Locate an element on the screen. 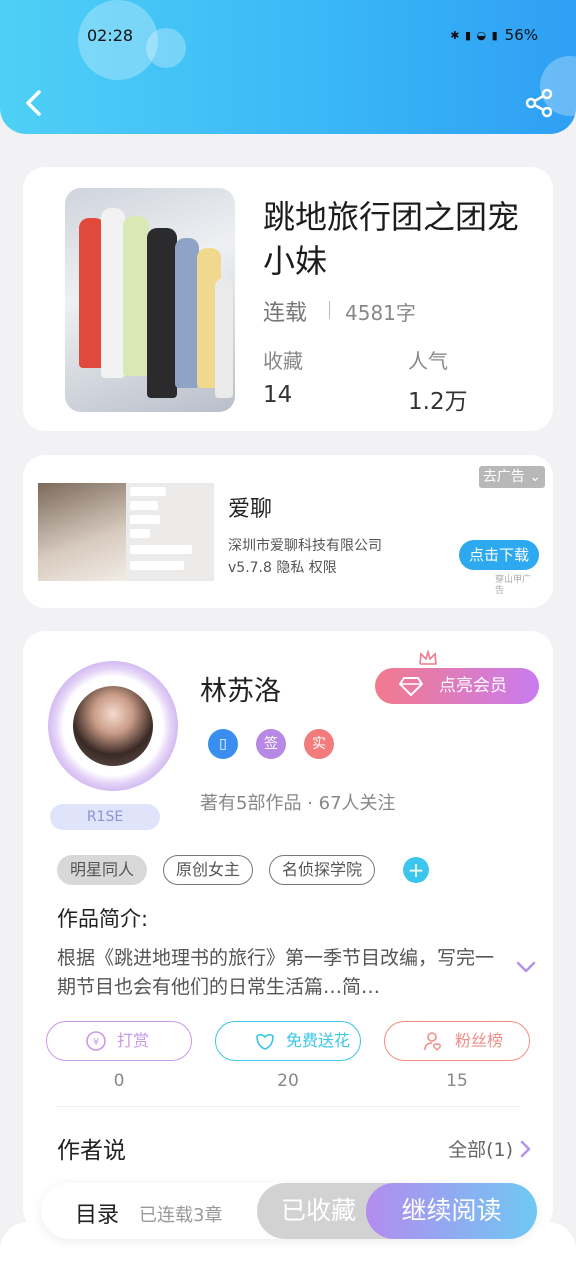 This screenshot has height=1280, width=576. see-all-link: 全部(1) is located at coordinates (489, 1148).